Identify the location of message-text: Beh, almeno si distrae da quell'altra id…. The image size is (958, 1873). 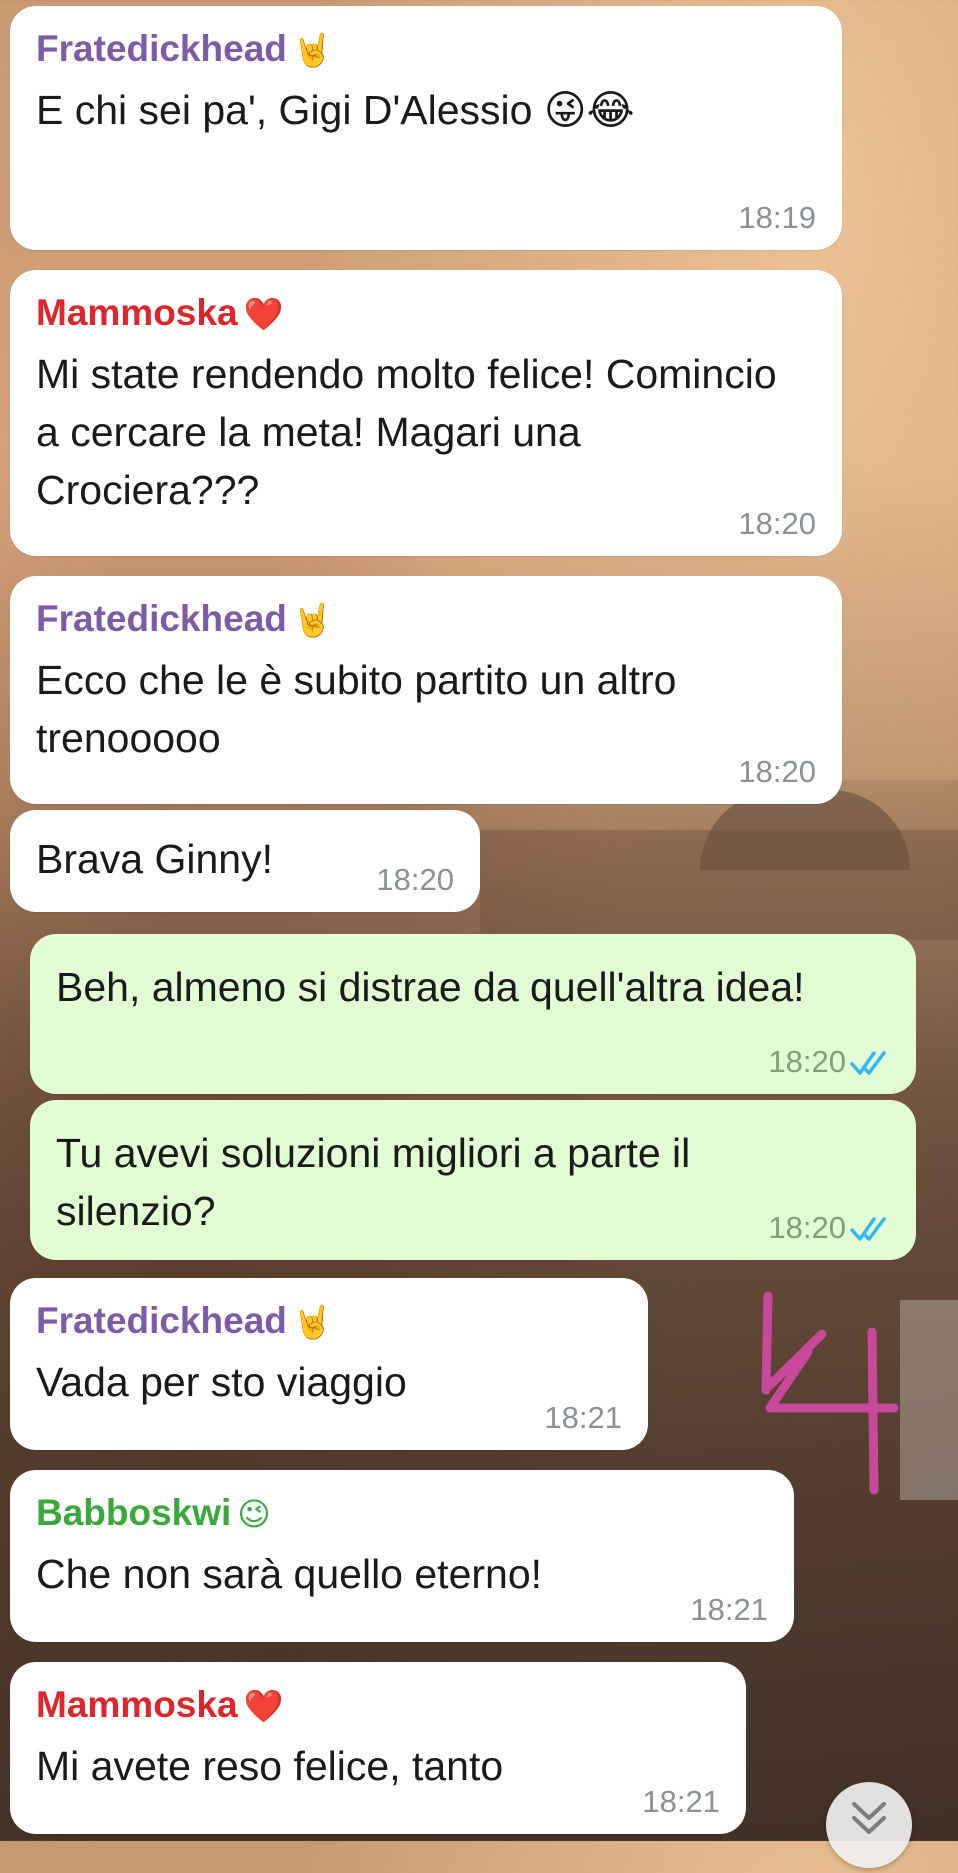
(430, 987).